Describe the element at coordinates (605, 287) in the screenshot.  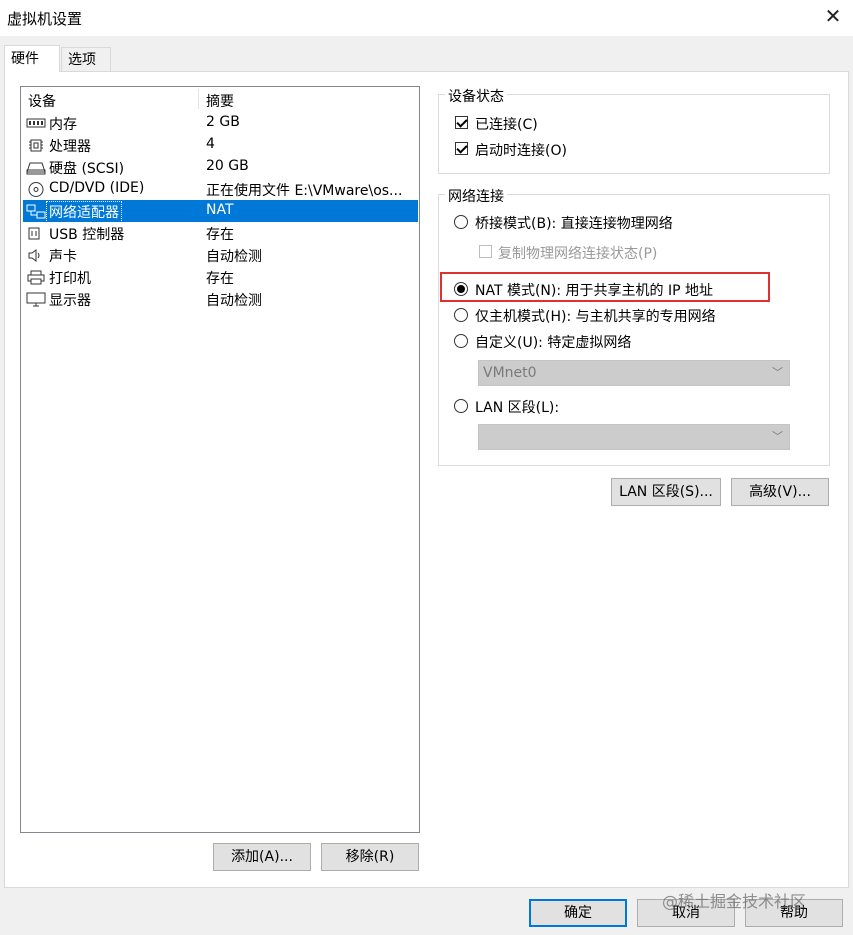
I see `annotation-highlight-box` at that location.